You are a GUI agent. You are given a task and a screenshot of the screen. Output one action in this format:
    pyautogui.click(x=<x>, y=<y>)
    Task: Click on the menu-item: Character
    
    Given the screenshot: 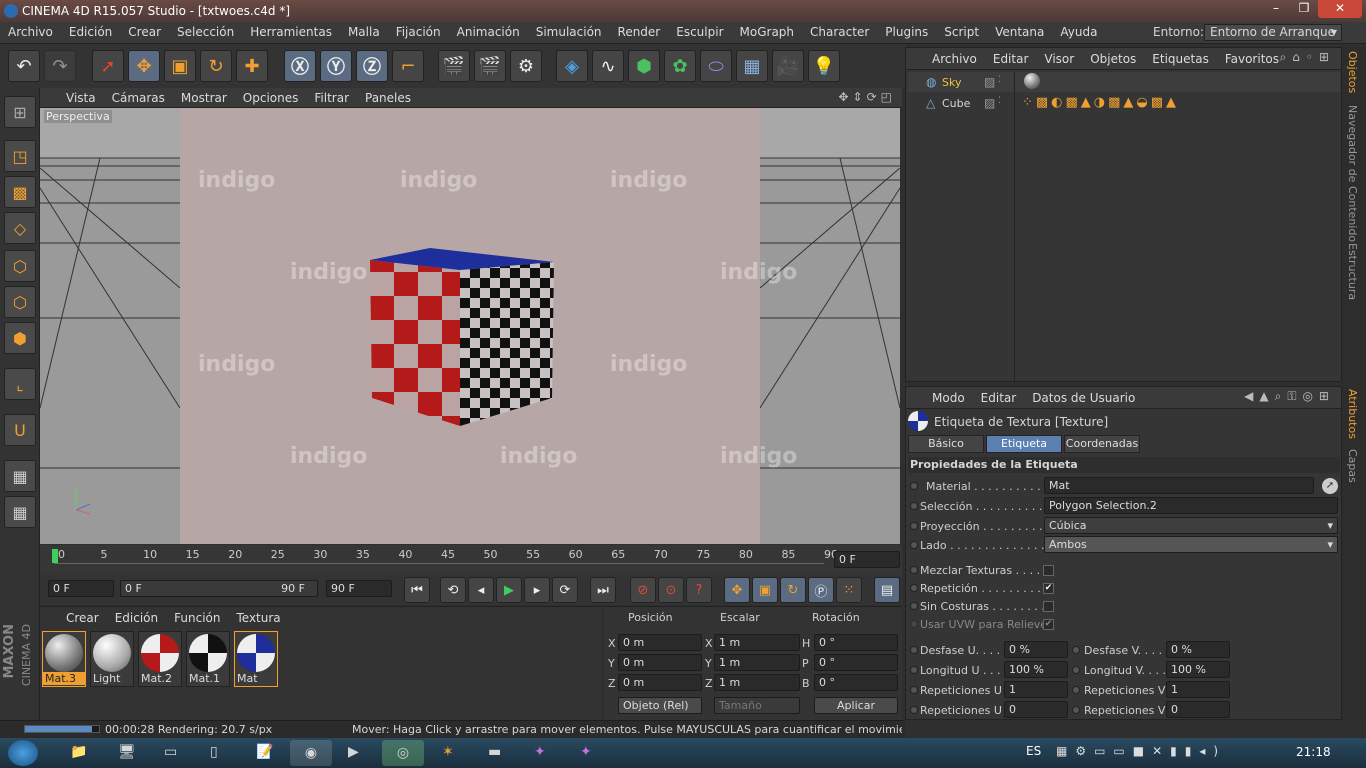 What is the action you would take?
    pyautogui.click(x=839, y=32)
    